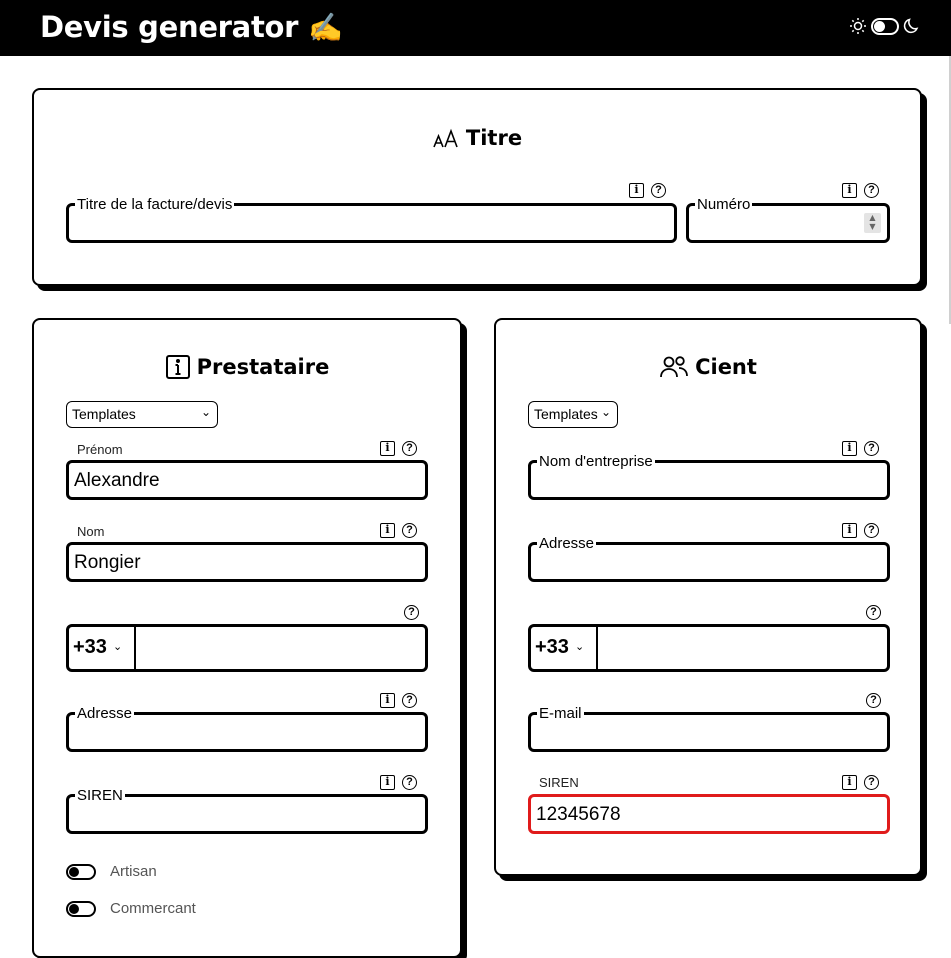 The width and height of the screenshot is (951, 958). Describe the element at coordinates (81, 908) in the screenshot. I see `commercant-switch` at that location.